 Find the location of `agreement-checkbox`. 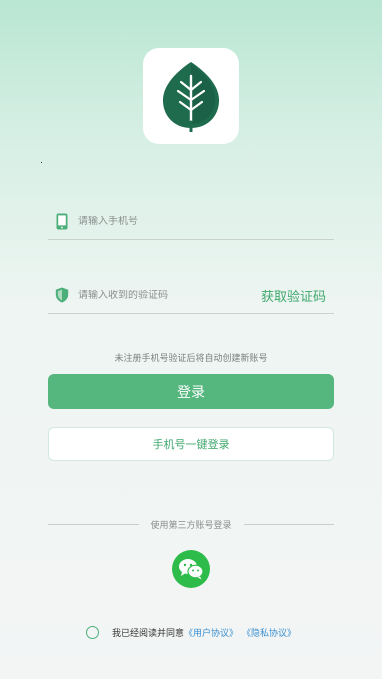

agreement-checkbox is located at coordinates (92, 632).